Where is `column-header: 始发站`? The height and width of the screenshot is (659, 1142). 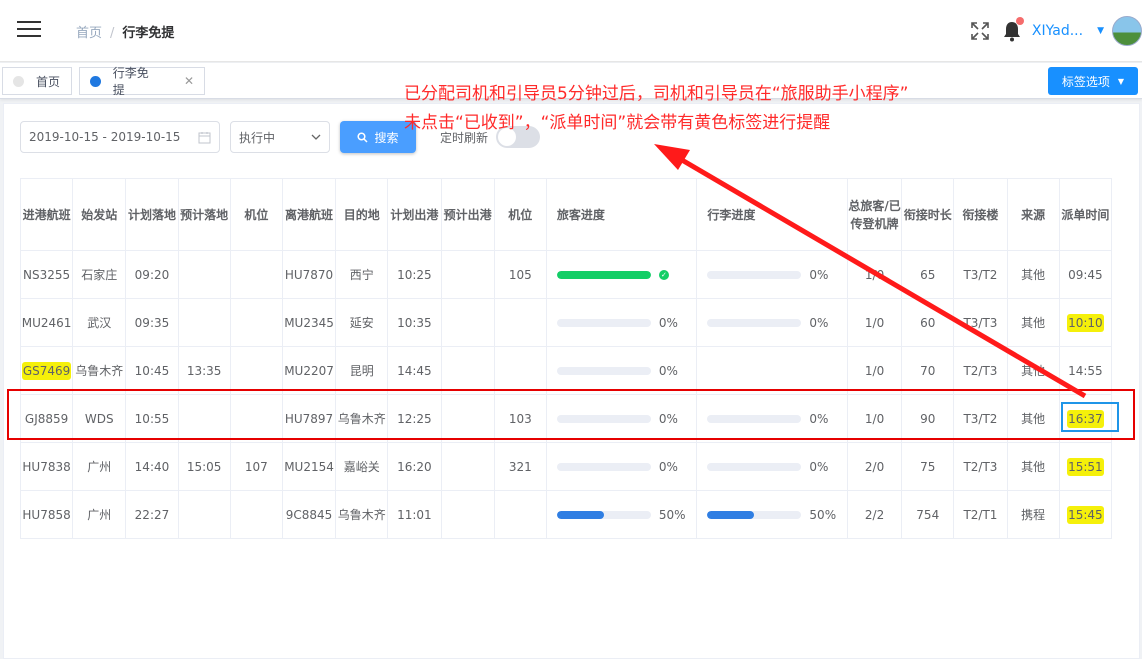 column-header: 始发站 is located at coordinates (99, 214).